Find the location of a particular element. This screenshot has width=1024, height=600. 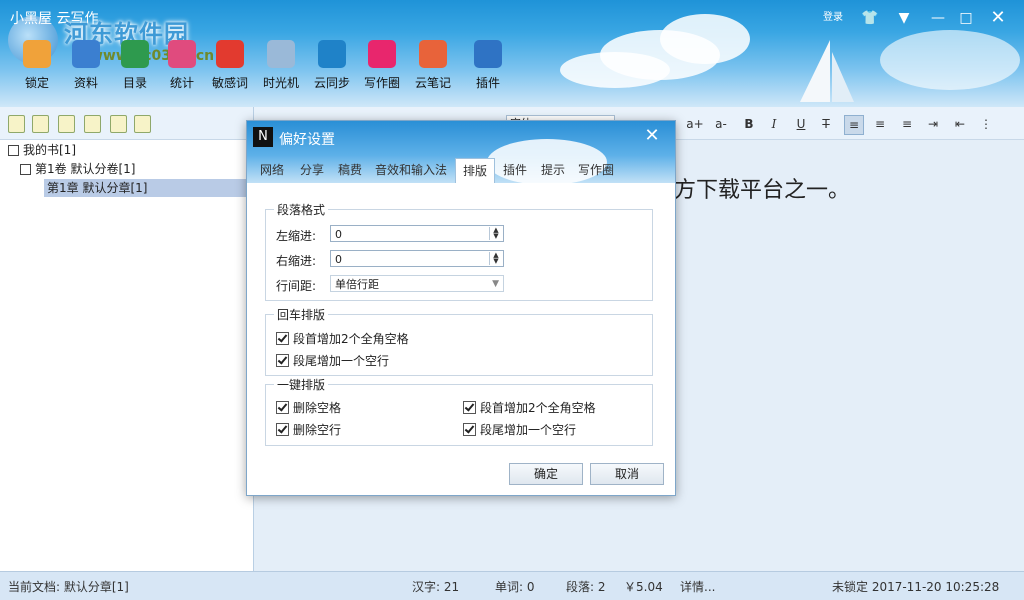

new-book-icon is located at coordinates (16, 124).